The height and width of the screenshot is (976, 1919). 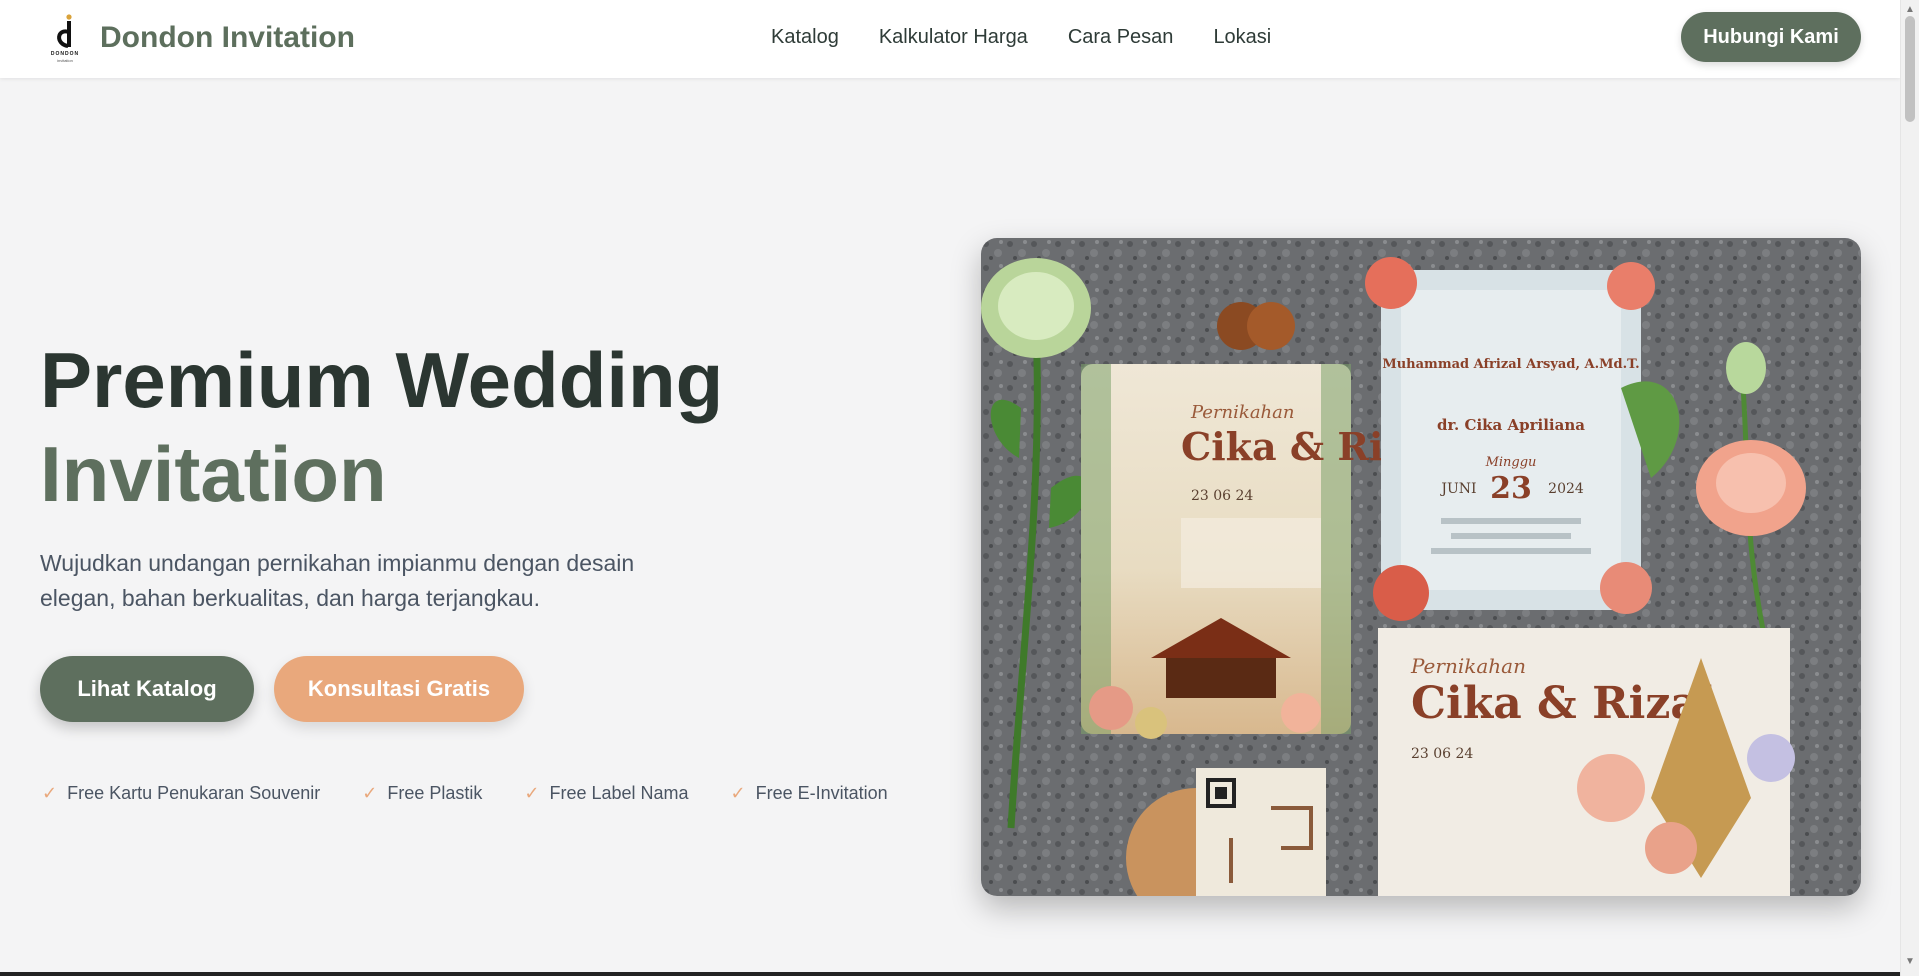 I want to click on page-scrollbar: ▲ ▼, so click(x=1909, y=488).